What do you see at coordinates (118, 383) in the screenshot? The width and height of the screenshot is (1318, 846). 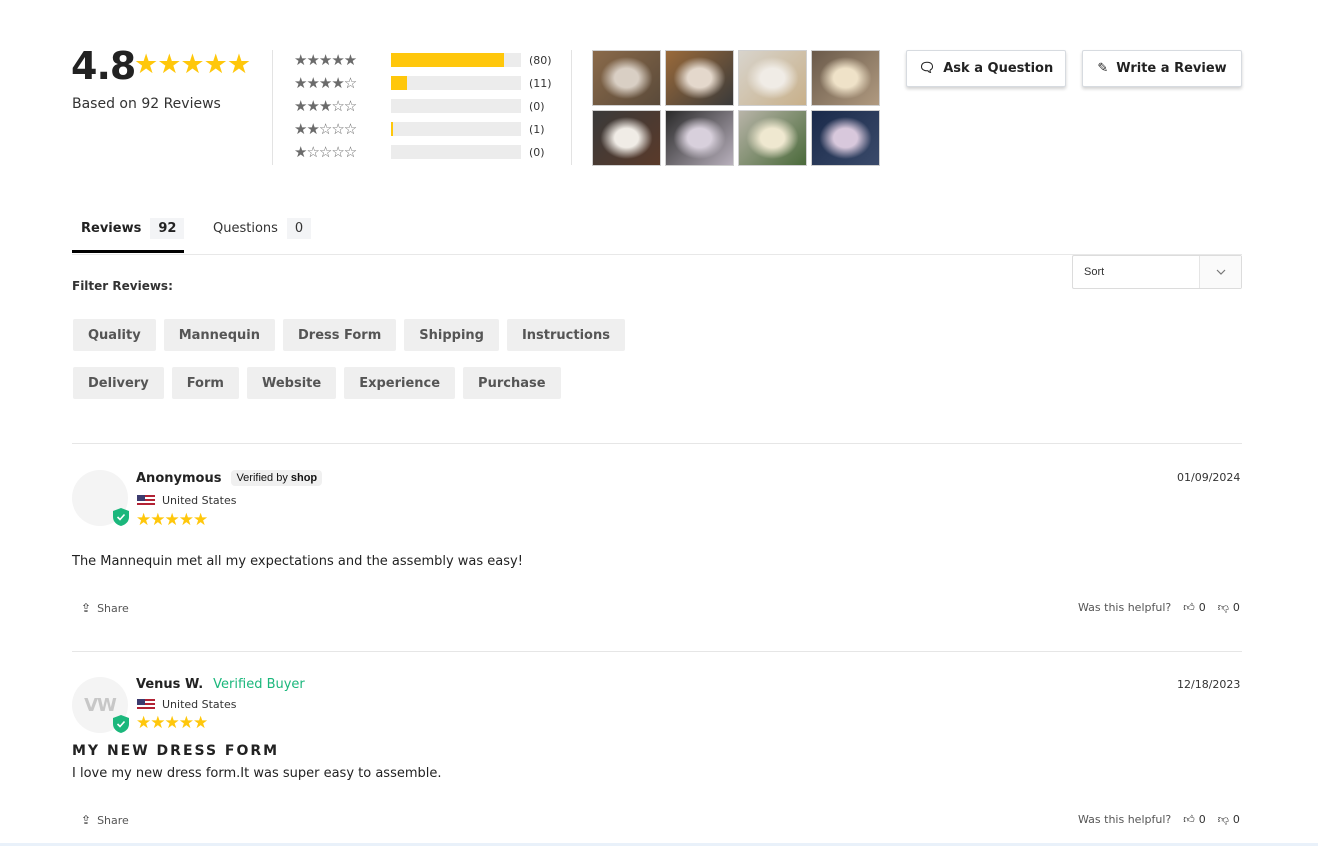 I see `filter-chip: Delivery` at bounding box center [118, 383].